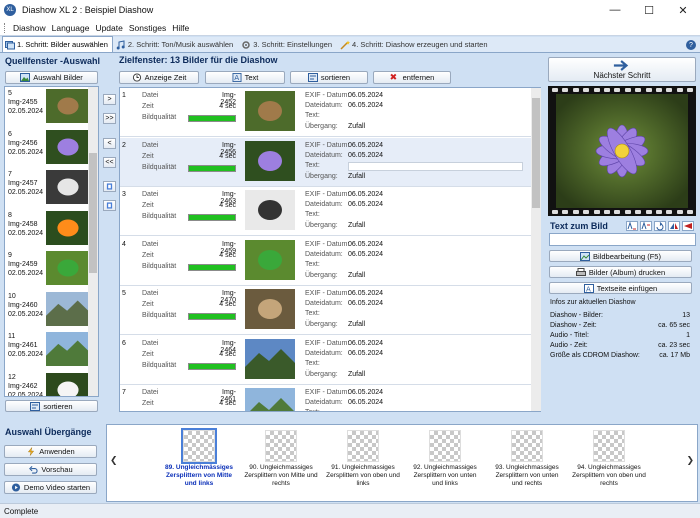  Describe the element at coordinates (21, 511) in the screenshot. I see `status-text: Complete` at that location.